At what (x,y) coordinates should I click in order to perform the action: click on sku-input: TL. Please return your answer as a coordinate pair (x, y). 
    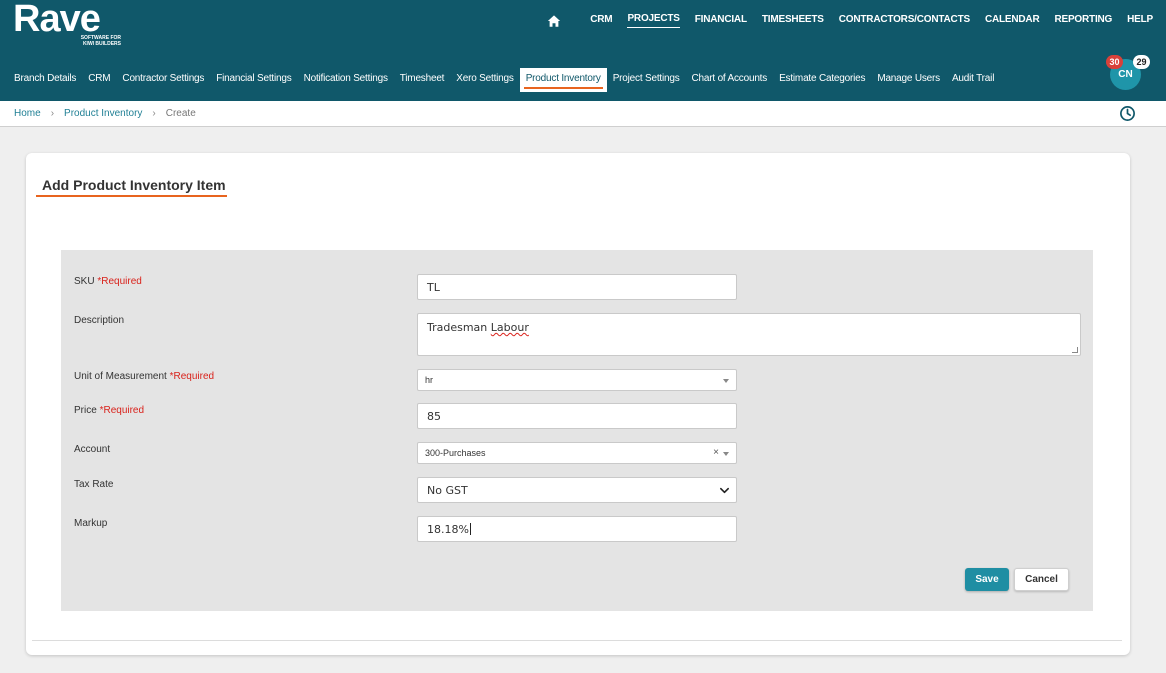
    Looking at the image, I should click on (577, 287).